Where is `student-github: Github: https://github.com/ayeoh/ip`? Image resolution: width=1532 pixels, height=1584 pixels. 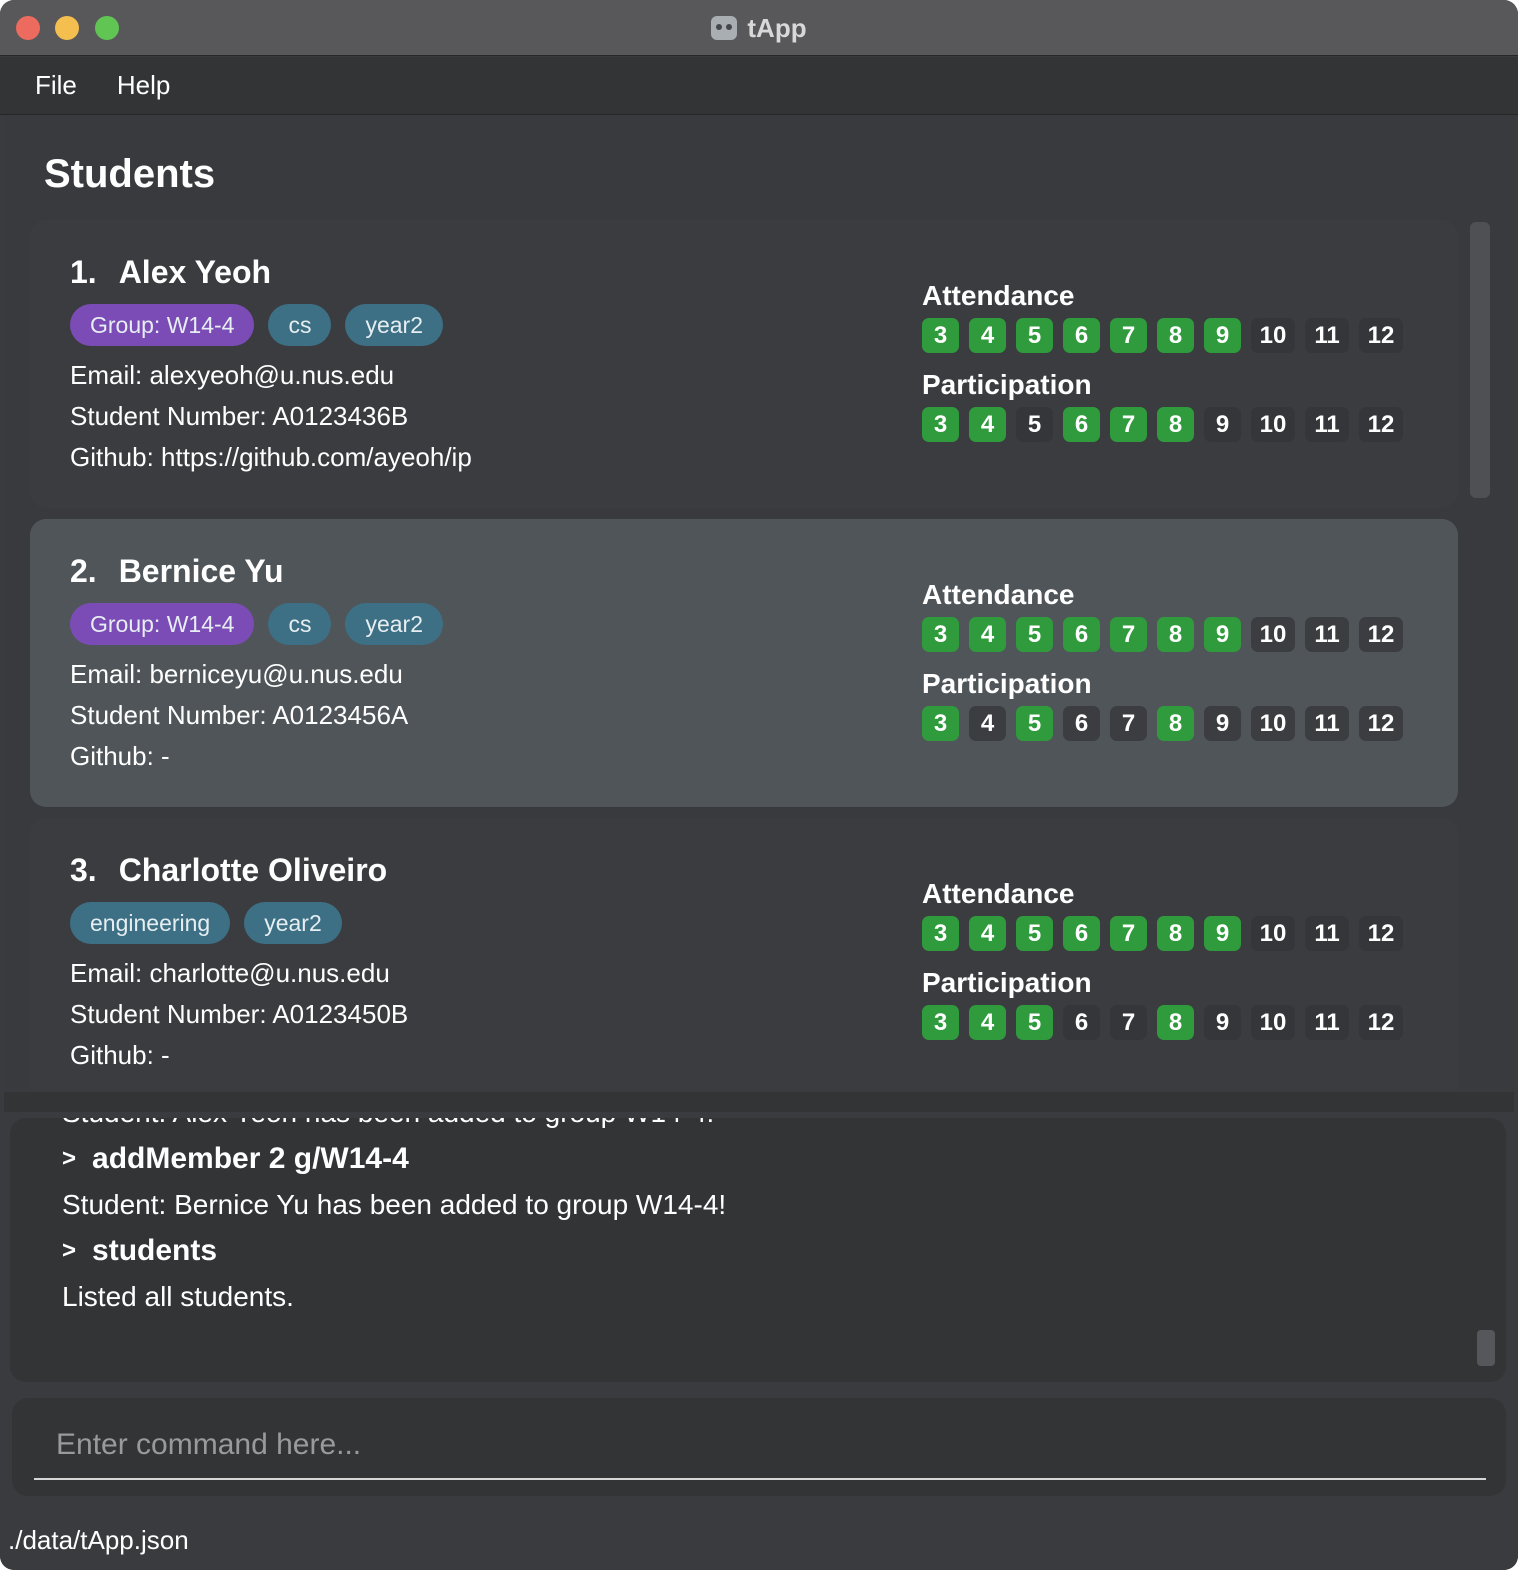 student-github: Github: https://github.com/ayeoh/ip is located at coordinates (271, 457).